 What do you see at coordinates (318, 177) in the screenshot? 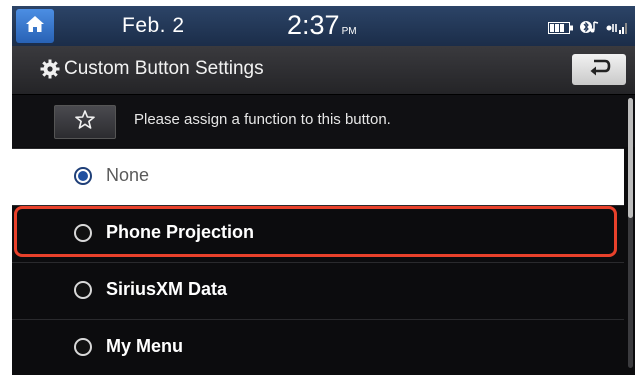
I see `option-none: None` at bounding box center [318, 177].